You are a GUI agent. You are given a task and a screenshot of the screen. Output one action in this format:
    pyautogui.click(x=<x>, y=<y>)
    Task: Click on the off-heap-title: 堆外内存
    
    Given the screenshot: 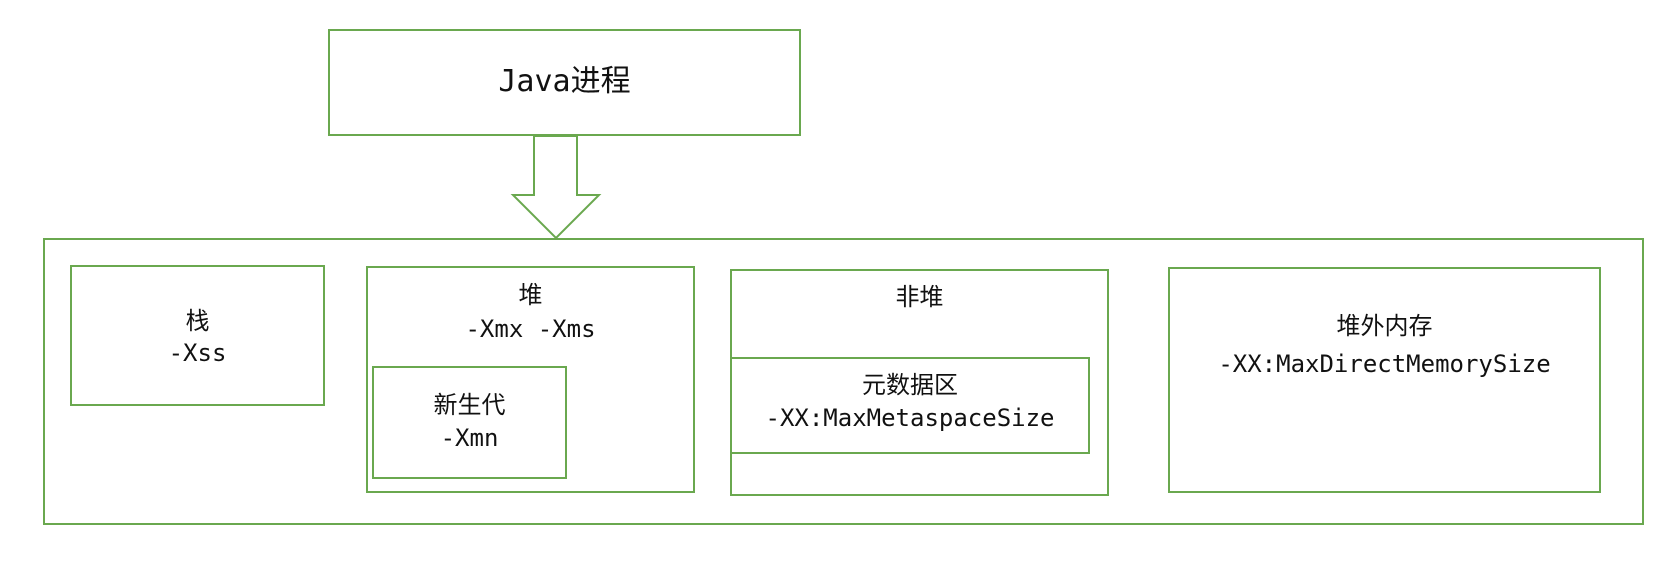 What is the action you would take?
    pyautogui.click(x=1384, y=326)
    